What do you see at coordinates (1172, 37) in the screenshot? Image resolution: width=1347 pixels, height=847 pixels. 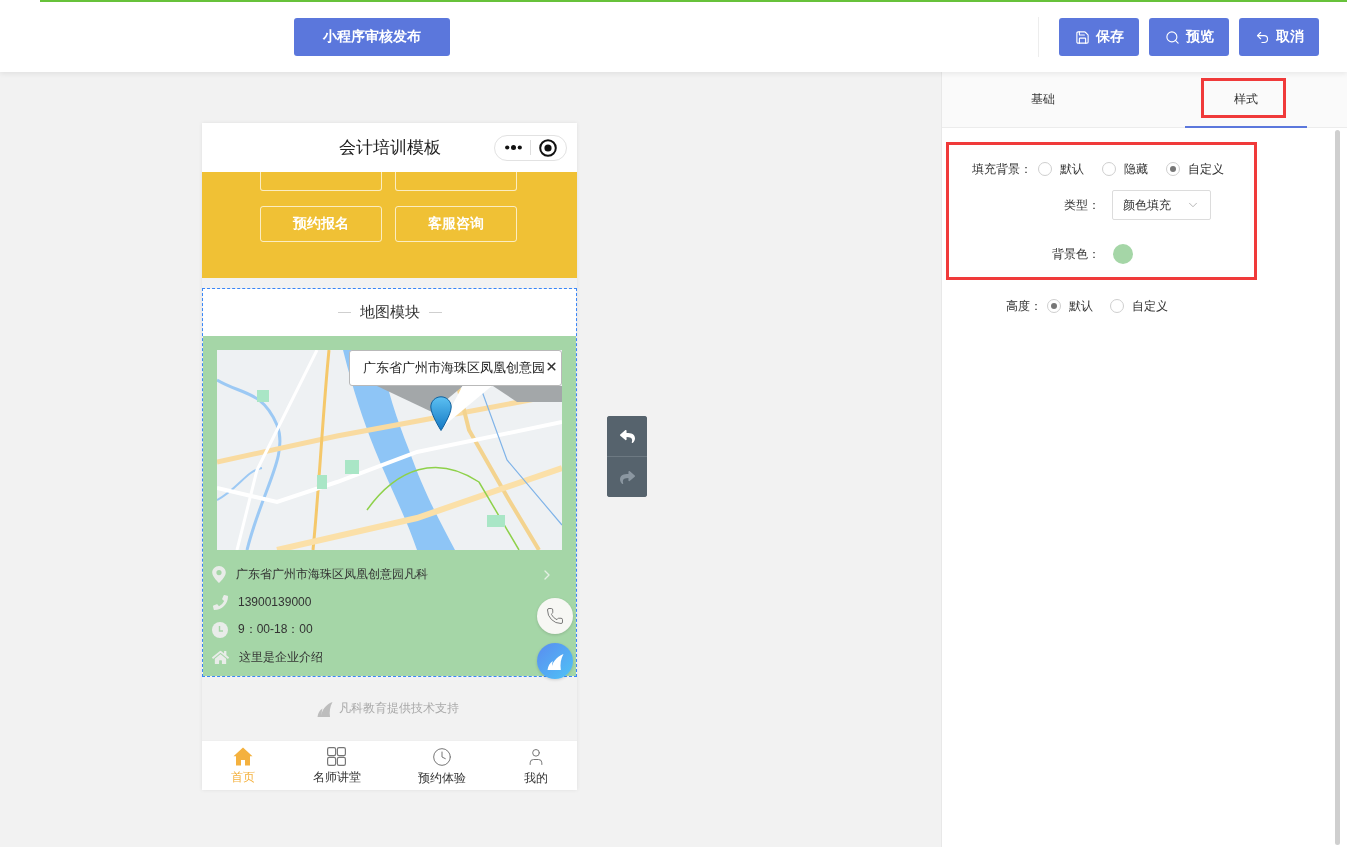 I see `search-icon` at bounding box center [1172, 37].